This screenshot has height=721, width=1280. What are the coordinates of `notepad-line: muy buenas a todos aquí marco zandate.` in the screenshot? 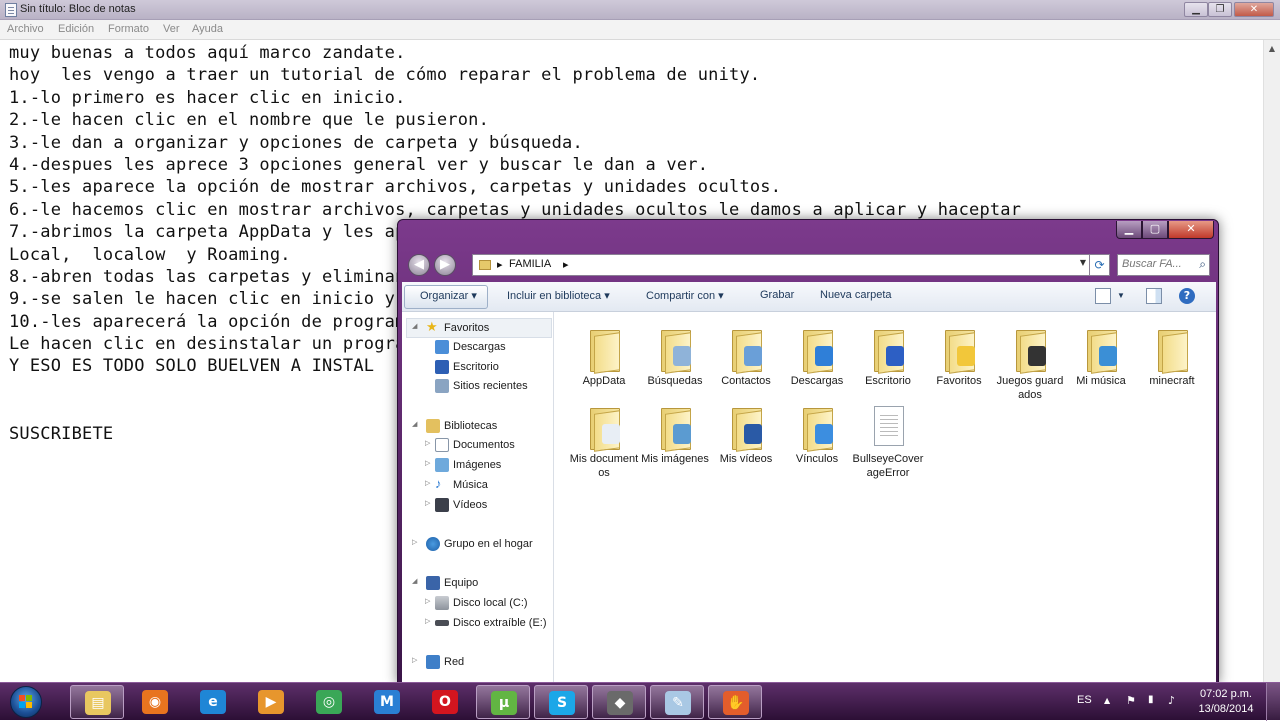 It's located at (207, 53).